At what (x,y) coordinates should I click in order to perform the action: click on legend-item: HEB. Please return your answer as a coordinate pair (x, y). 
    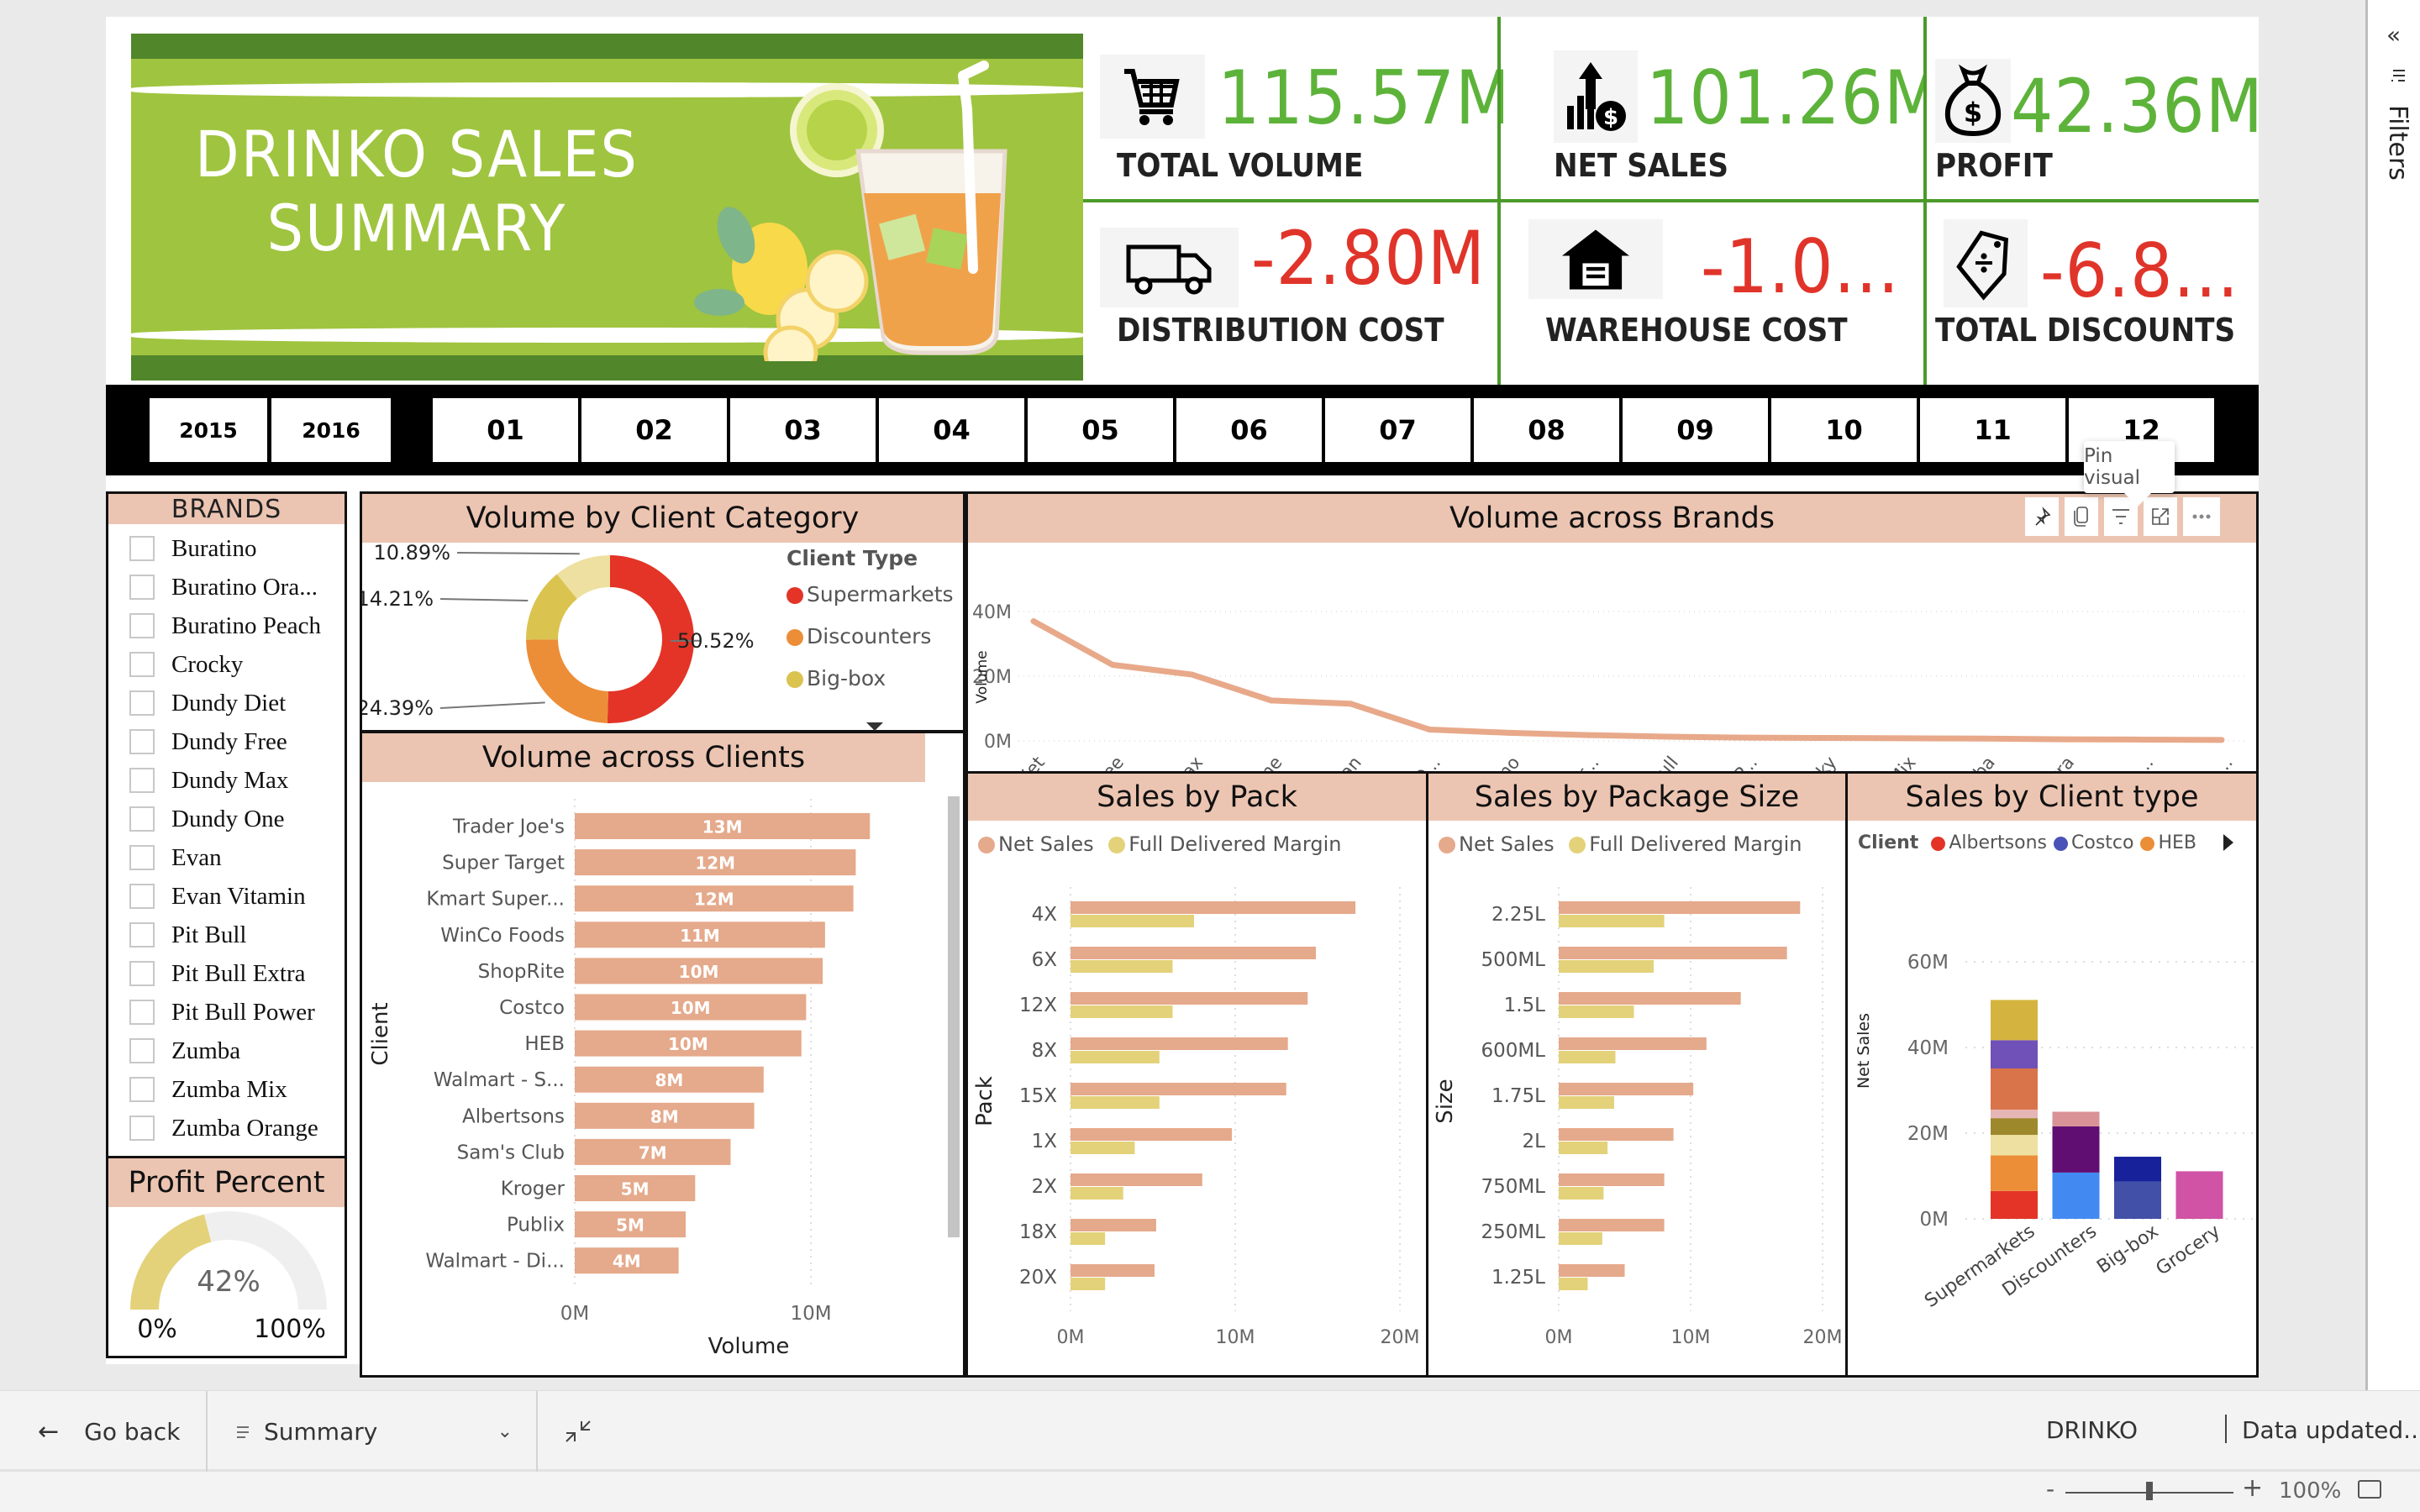
    Looking at the image, I should click on (2168, 842).